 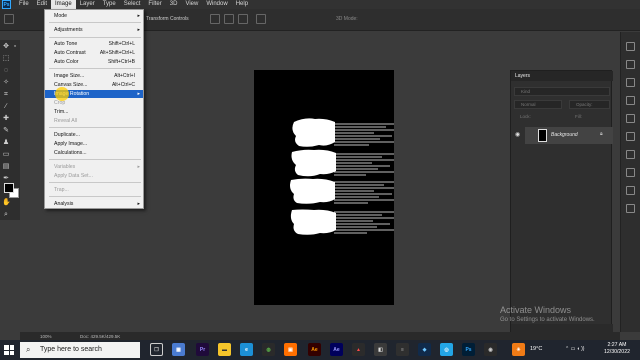 What do you see at coordinates (6, 203) in the screenshot?
I see `hand-tool-icon: ✋` at bounding box center [6, 203].